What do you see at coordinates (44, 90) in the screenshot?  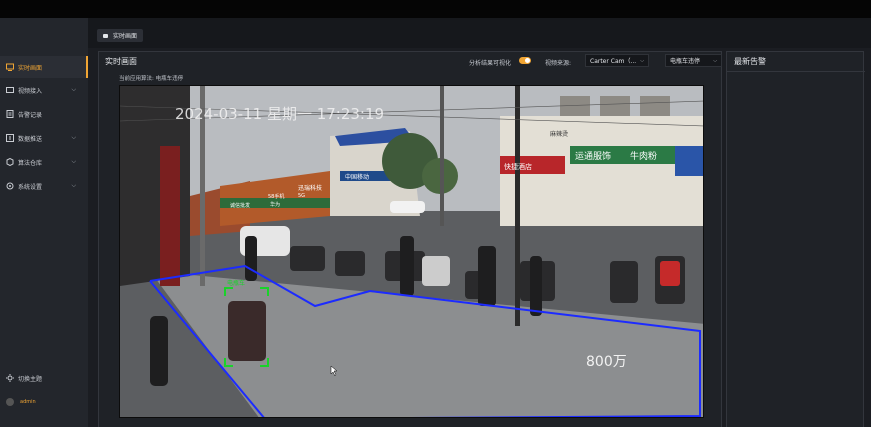 I see `sidebar-item-video-access: 视频接入 ⌵` at bounding box center [44, 90].